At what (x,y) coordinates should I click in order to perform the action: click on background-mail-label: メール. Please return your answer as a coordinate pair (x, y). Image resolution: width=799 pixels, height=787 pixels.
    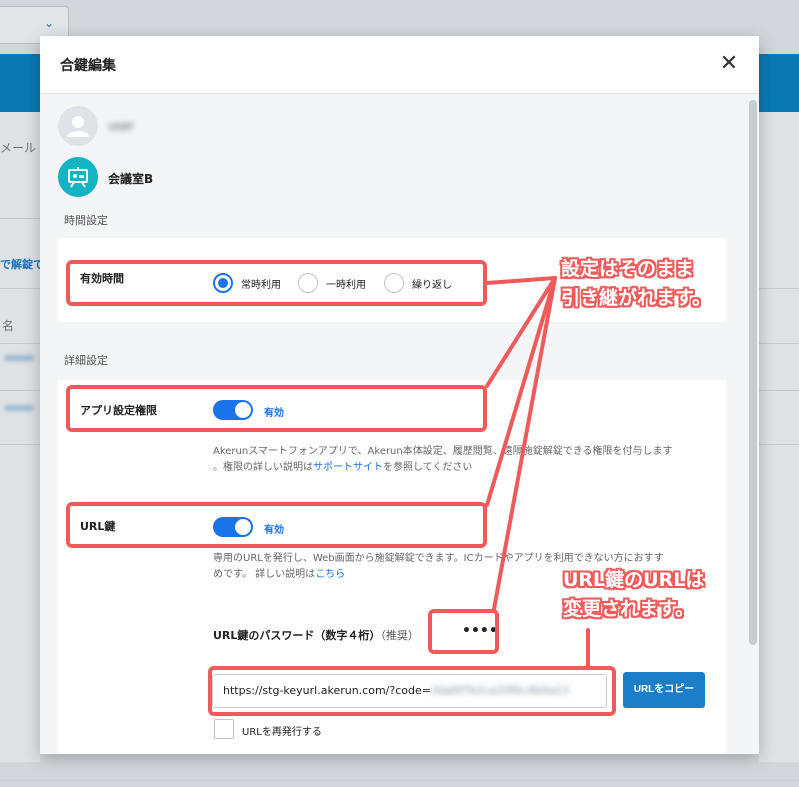
    Looking at the image, I should click on (18, 148).